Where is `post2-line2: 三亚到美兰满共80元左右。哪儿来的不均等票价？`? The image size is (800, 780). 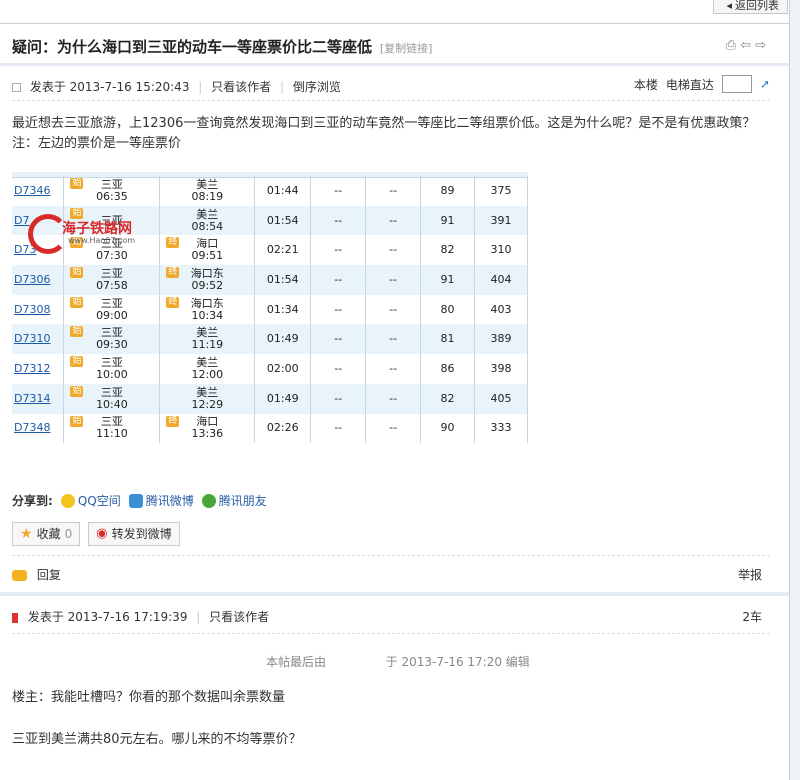
post2-line2: 三亚到美兰满共80元左右。哪儿来的不均等票价？ is located at coordinates (157, 739).